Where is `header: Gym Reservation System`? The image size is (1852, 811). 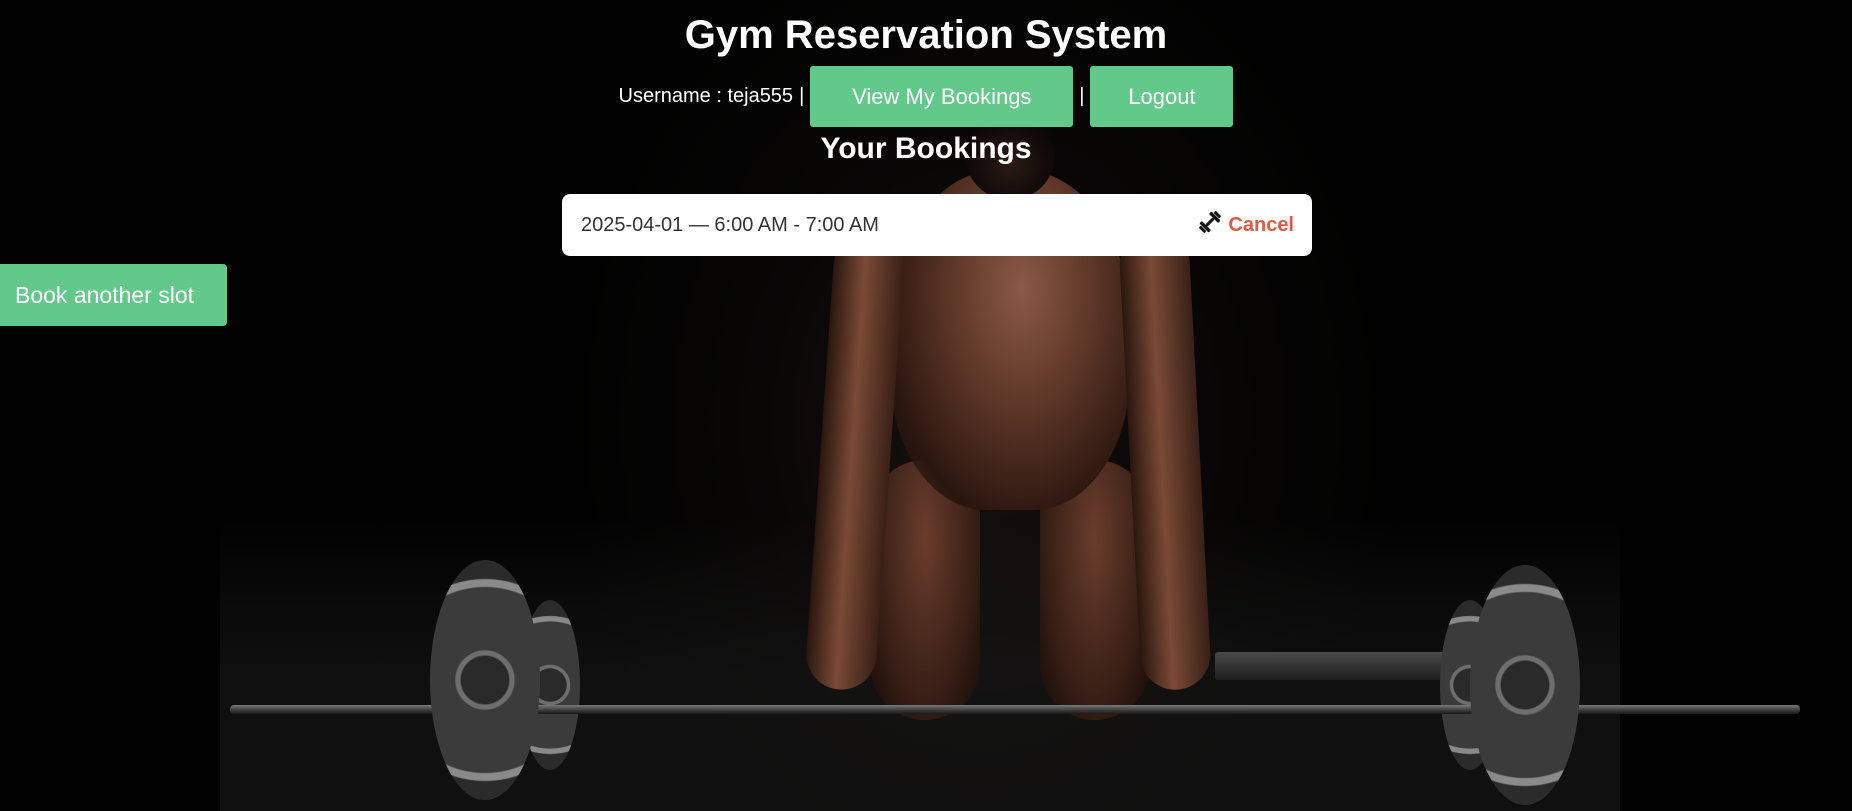 header: Gym Reservation System is located at coordinates (926, 29).